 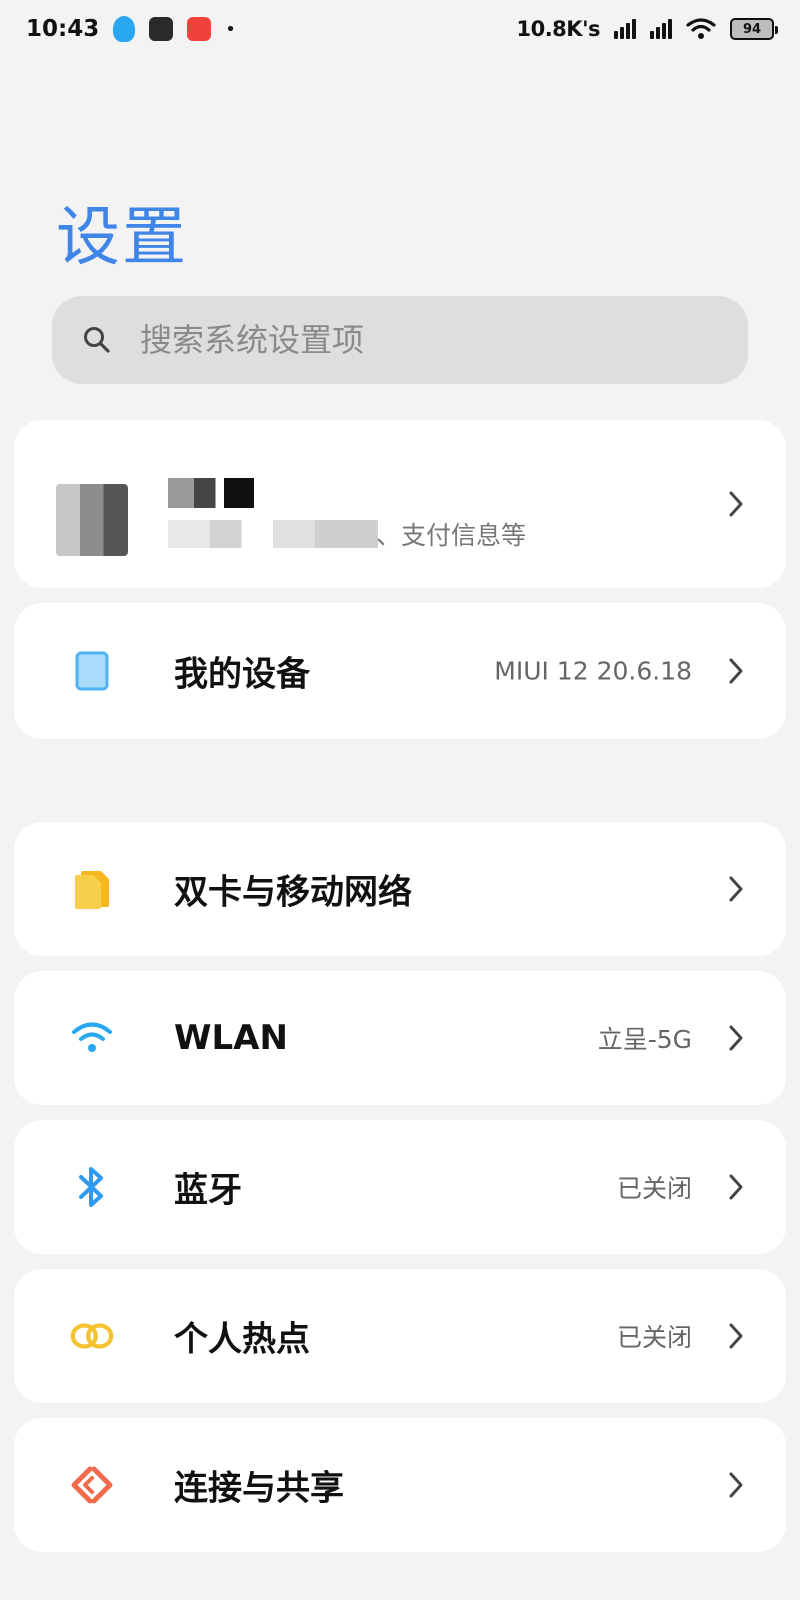 I want to click on settings-item-label: 个人热点, so click(x=242, y=1339).